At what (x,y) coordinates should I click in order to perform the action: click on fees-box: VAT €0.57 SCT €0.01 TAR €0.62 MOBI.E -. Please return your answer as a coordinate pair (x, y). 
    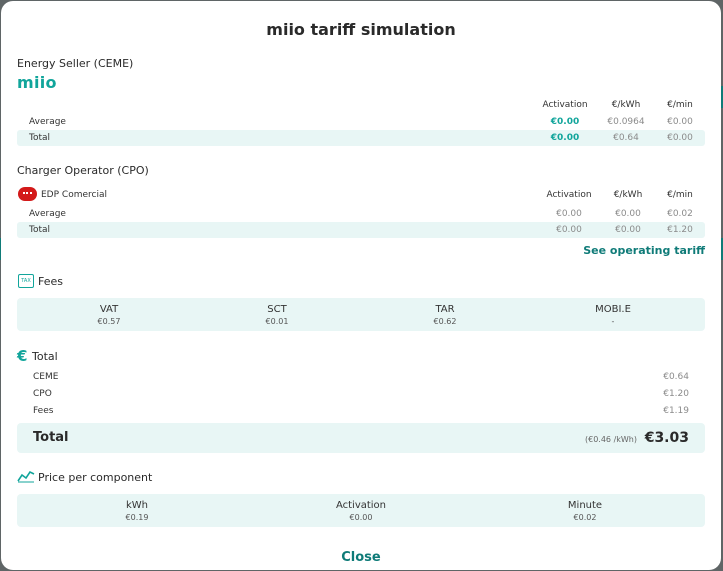
    Looking at the image, I should click on (361, 314).